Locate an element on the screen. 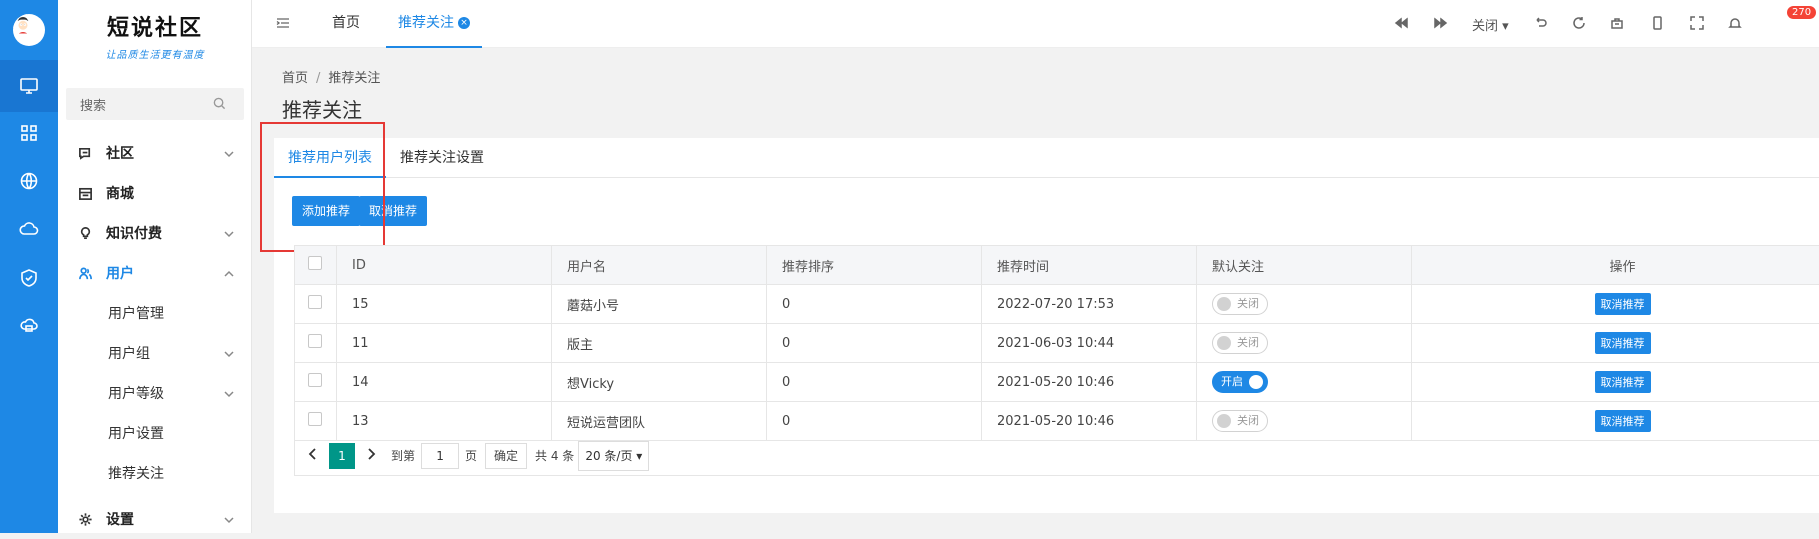 The image size is (1819, 539). select-all-checkbox is located at coordinates (316, 265).